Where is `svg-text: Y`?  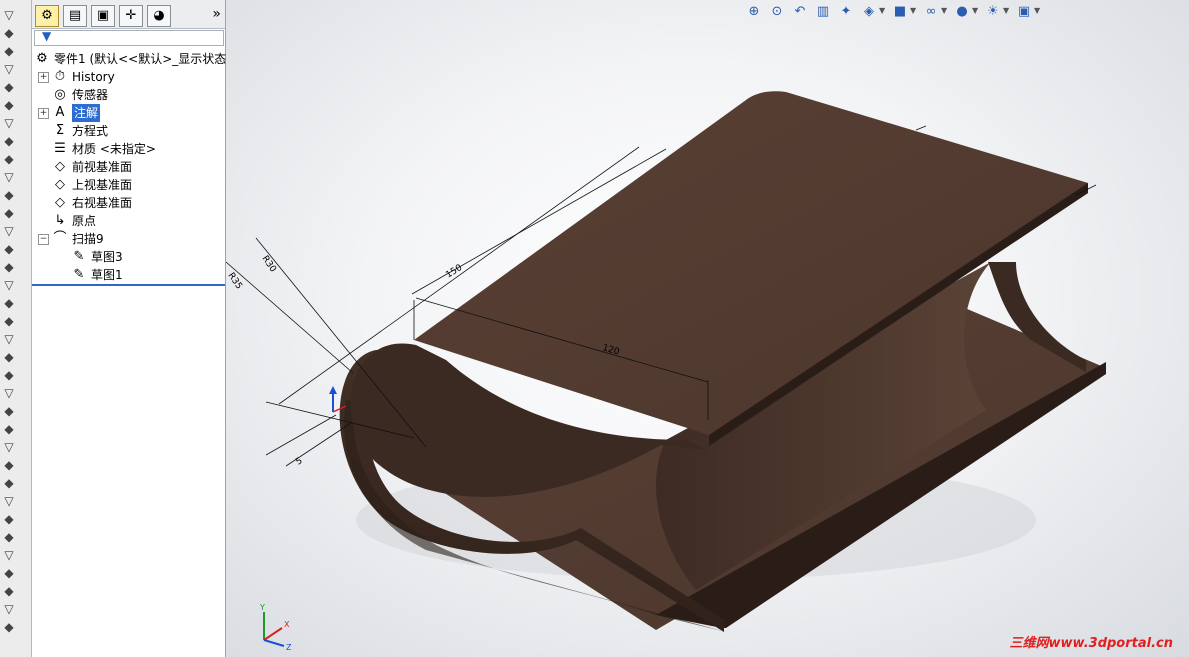 svg-text: Y is located at coordinates (262, 607).